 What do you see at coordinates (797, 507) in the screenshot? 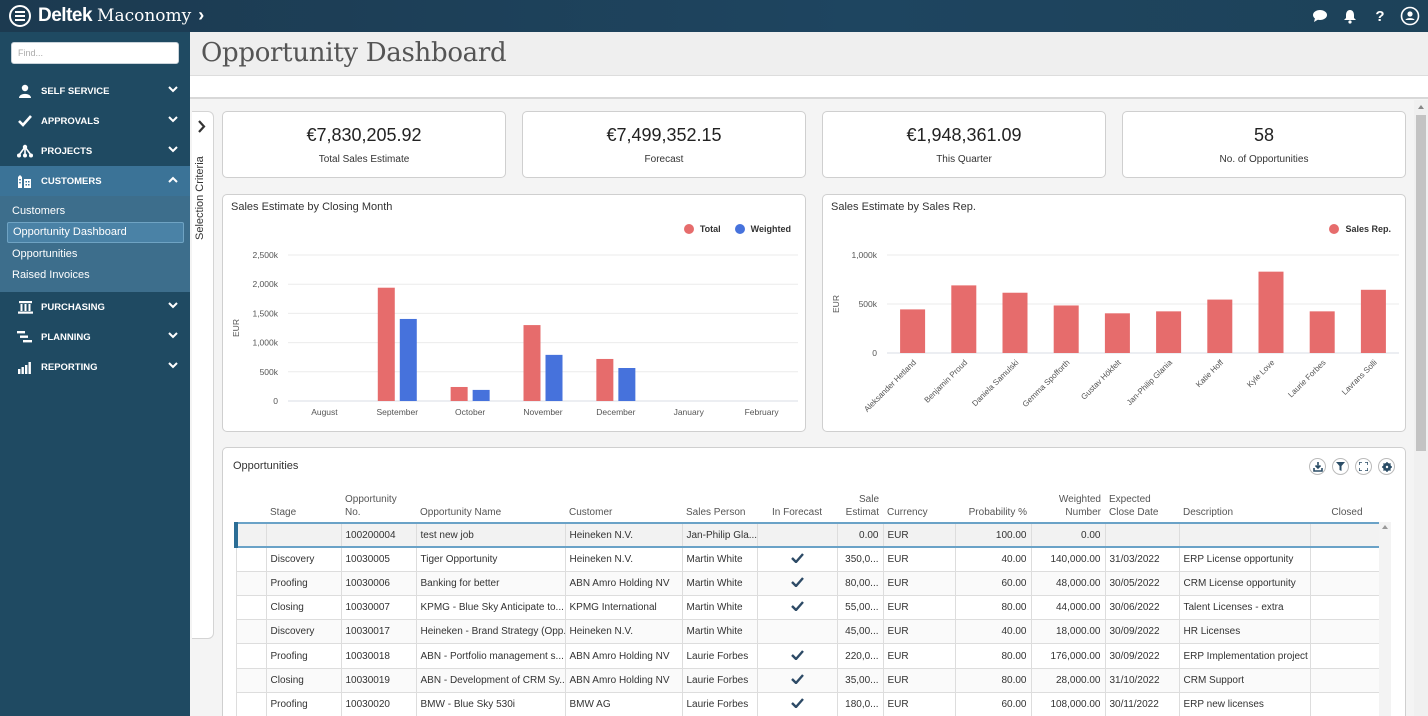
I see `column-header: In Forecast` at bounding box center [797, 507].